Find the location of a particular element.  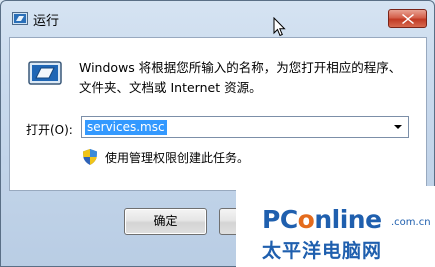

admin-privilege-note: 使用管理权限创建此任务。 is located at coordinates (177, 158).